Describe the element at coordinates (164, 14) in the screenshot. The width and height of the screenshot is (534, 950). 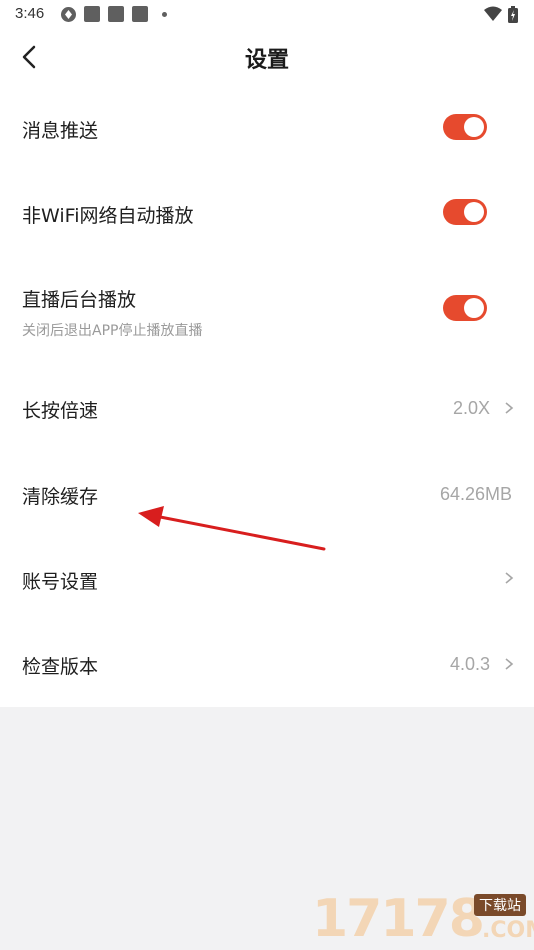
I see `more-notifications-icon` at that location.